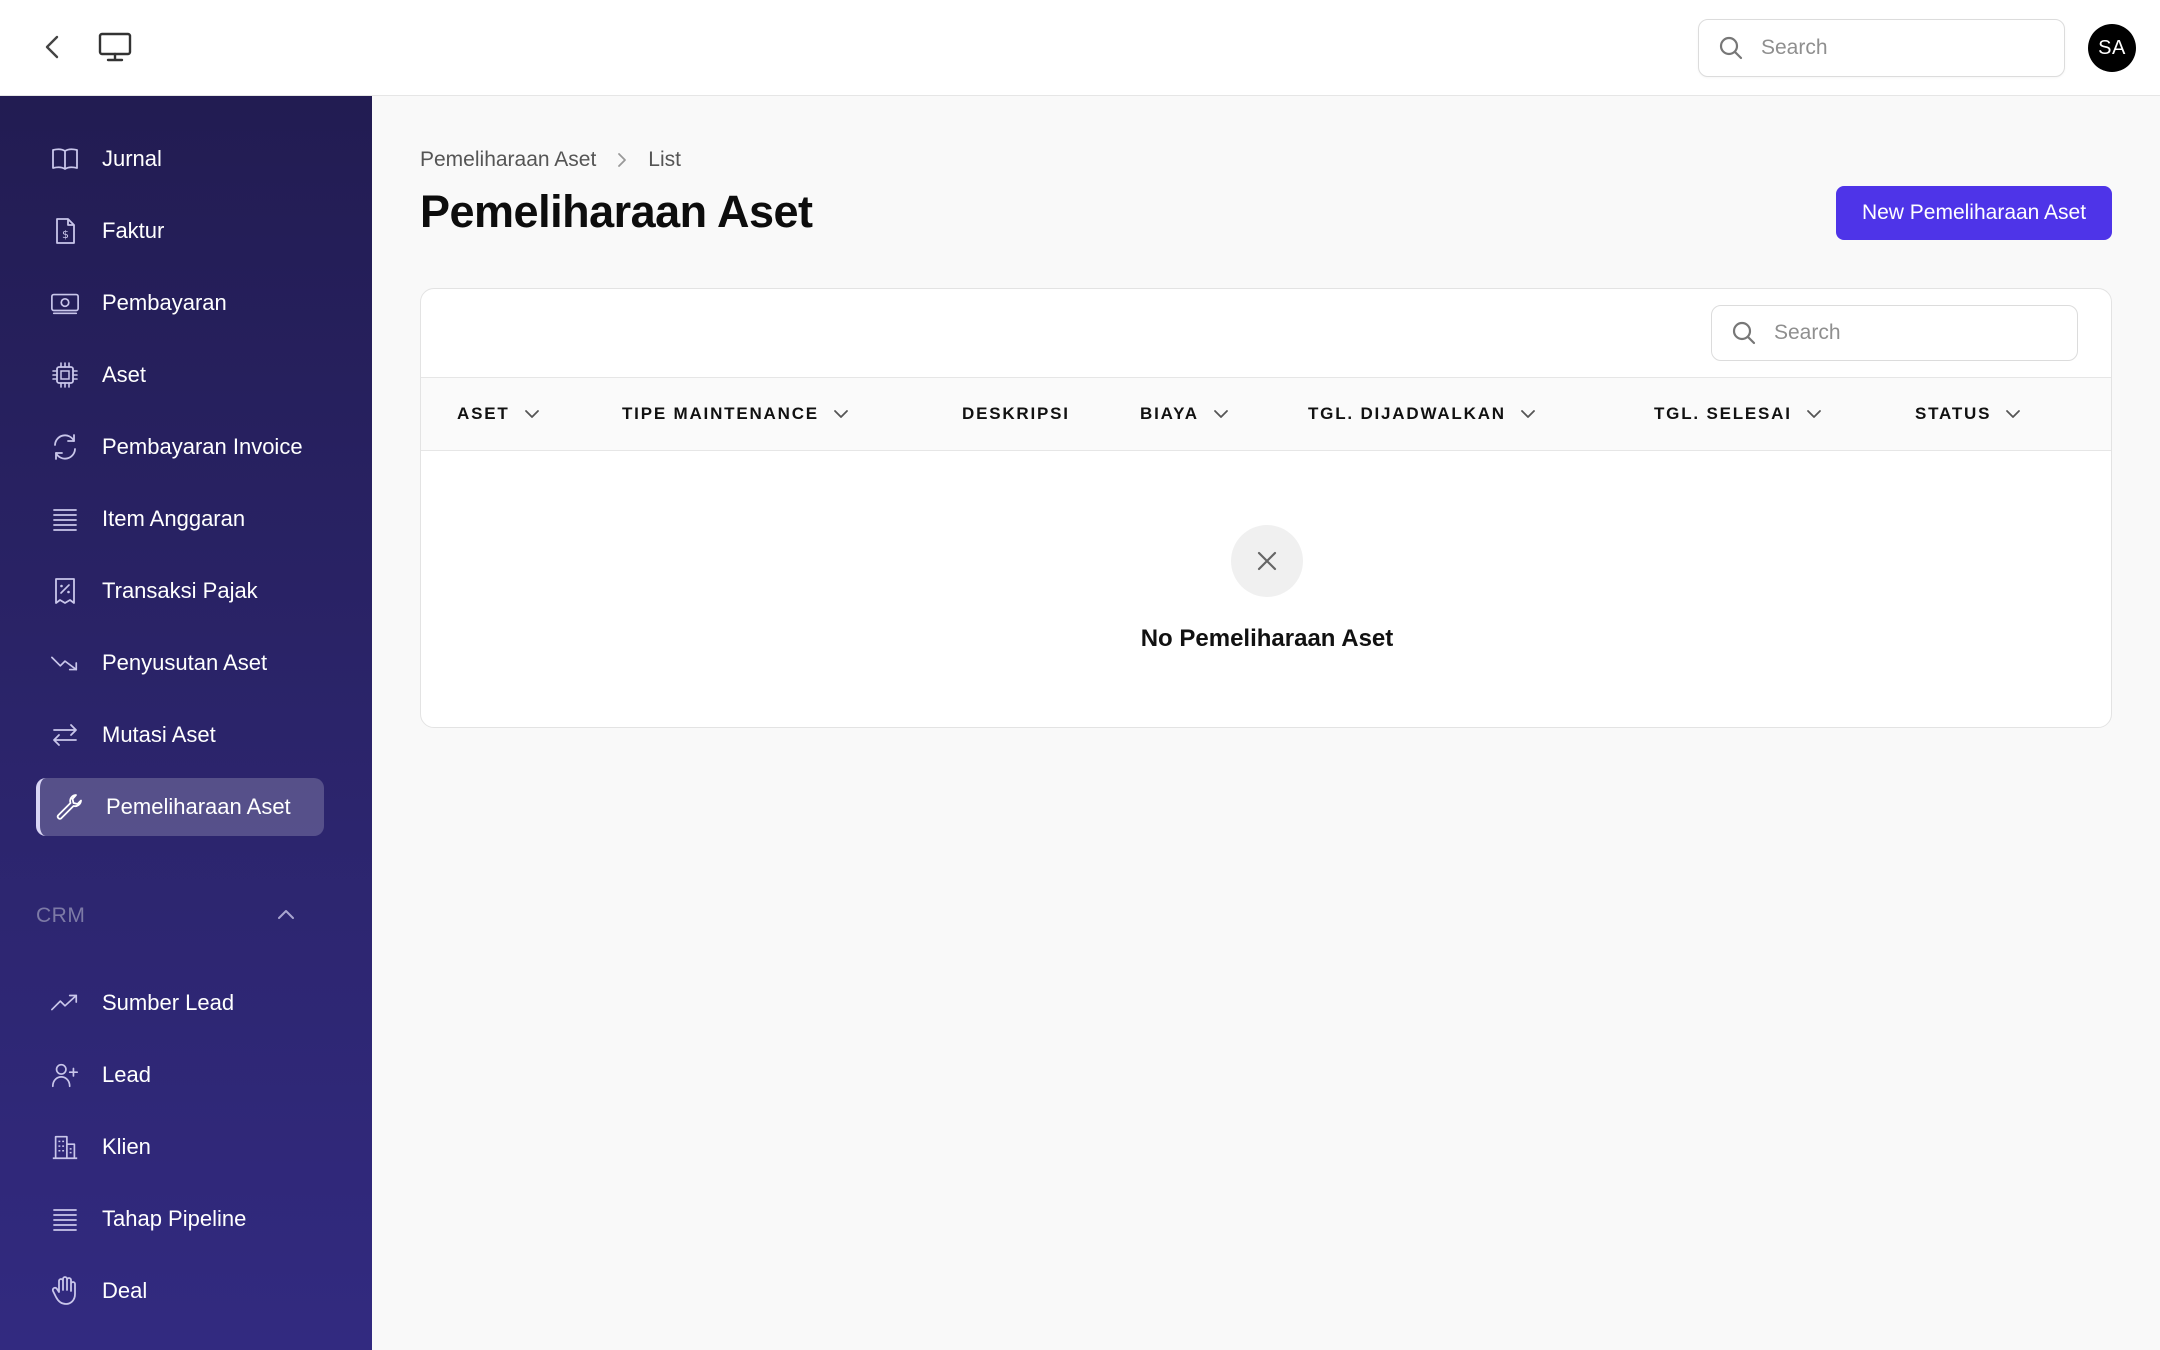  Describe the element at coordinates (65, 375) in the screenshot. I see `cpu-chip-icon` at that location.